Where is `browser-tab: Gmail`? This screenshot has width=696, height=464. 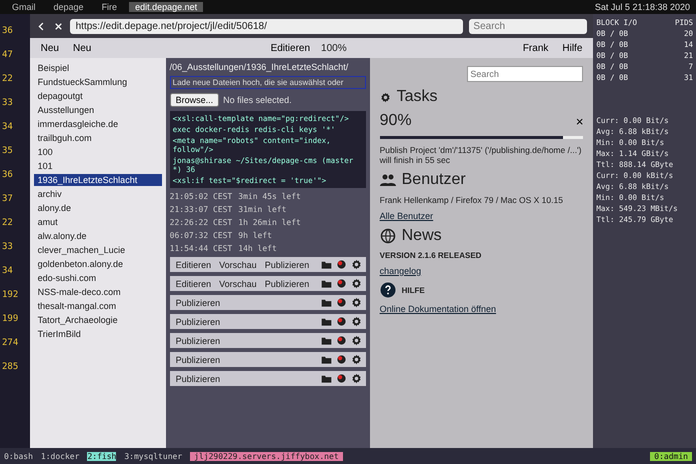
browser-tab: Gmail is located at coordinates (24, 7).